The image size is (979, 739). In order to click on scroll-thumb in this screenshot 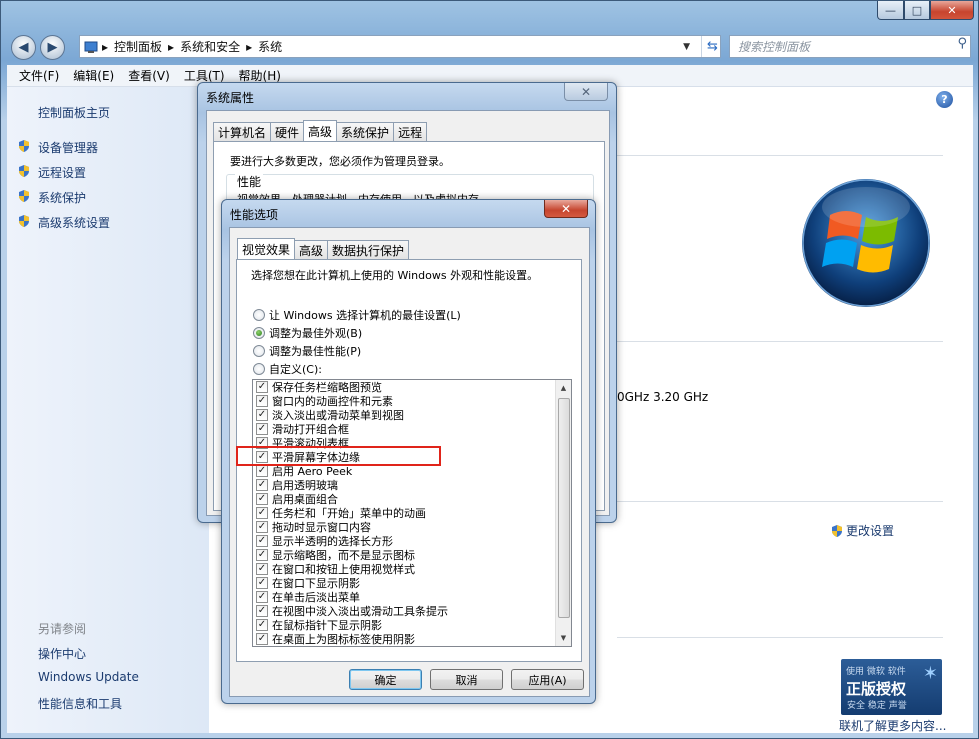, I will do `click(564, 508)`.